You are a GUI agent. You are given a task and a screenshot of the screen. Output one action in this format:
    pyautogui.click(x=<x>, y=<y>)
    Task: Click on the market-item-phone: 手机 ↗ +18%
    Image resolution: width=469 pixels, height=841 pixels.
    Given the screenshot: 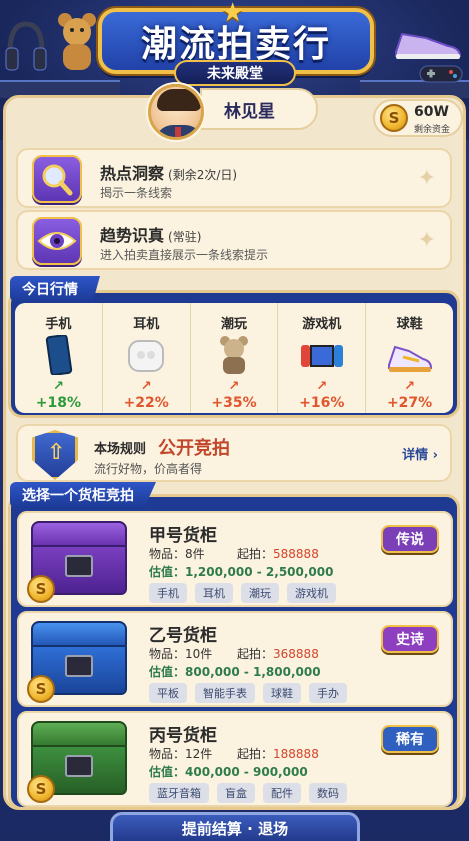 What is the action you would take?
    pyautogui.click(x=59, y=358)
    